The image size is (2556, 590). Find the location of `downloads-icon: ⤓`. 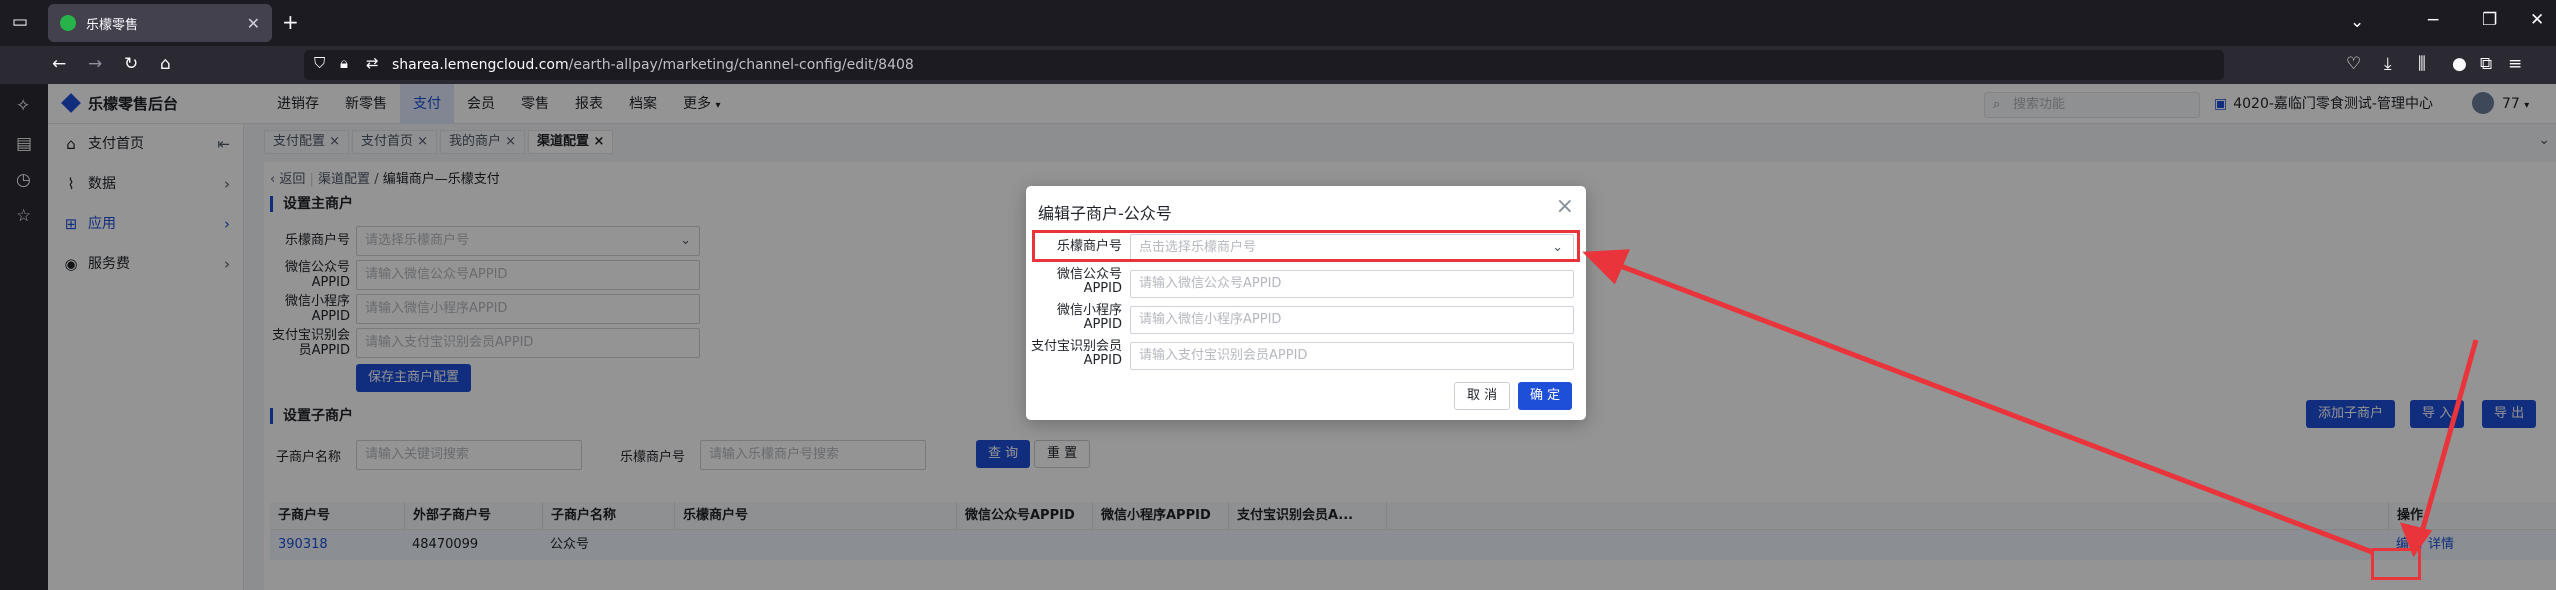

downloads-icon: ⤓ is located at coordinates (2388, 64).